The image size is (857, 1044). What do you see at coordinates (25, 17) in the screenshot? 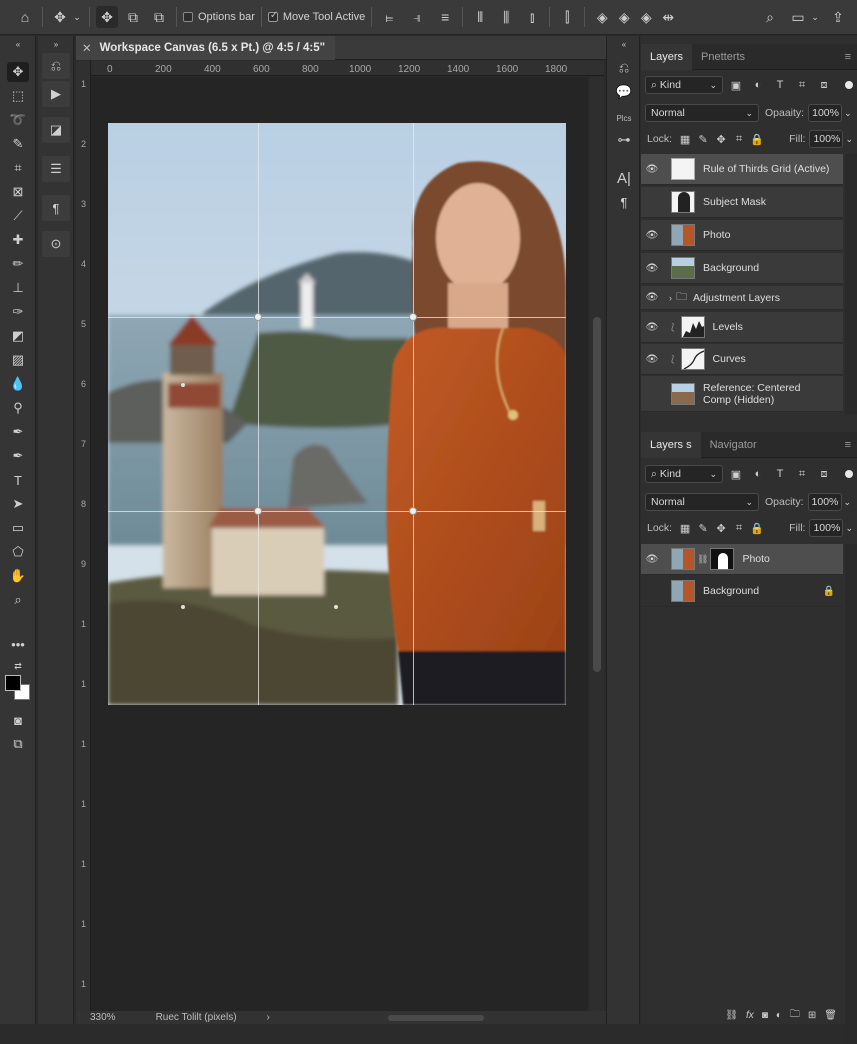
I see `home-icon: ⌂` at bounding box center [25, 17].